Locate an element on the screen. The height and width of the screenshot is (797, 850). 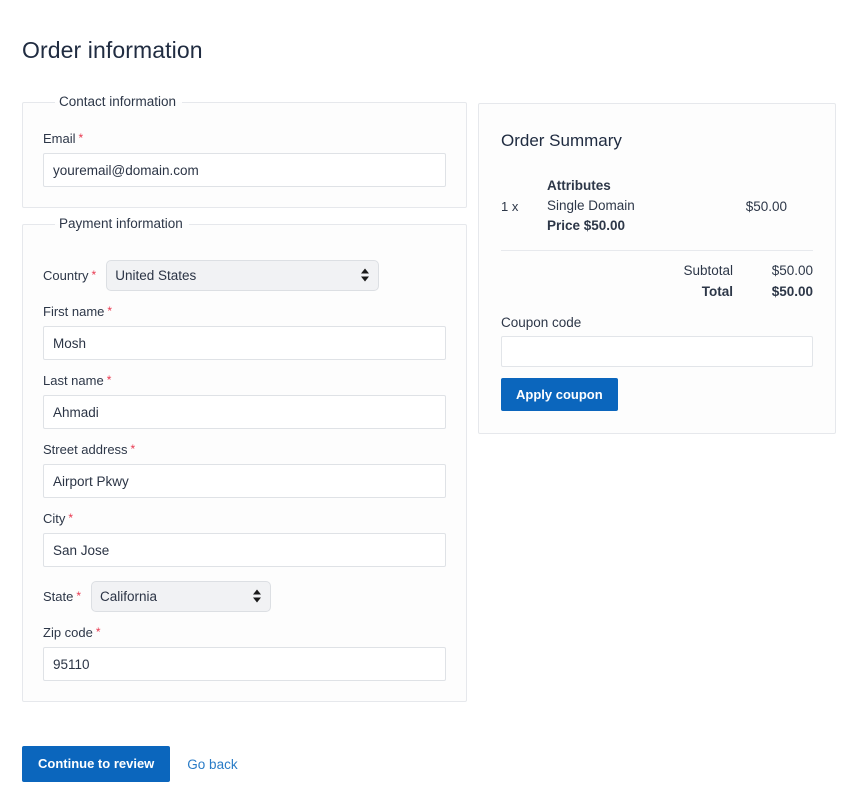
subtotal-value: $50.00 is located at coordinates (792, 270).